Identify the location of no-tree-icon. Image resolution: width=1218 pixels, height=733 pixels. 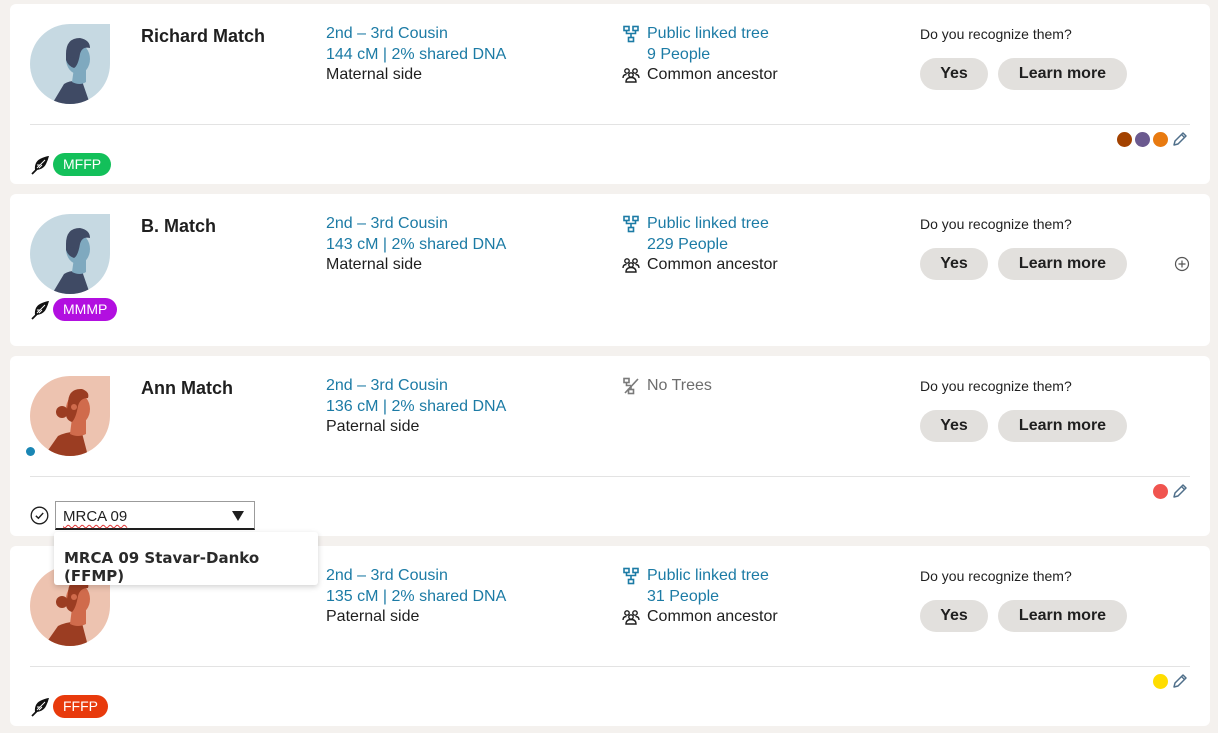
(631, 386).